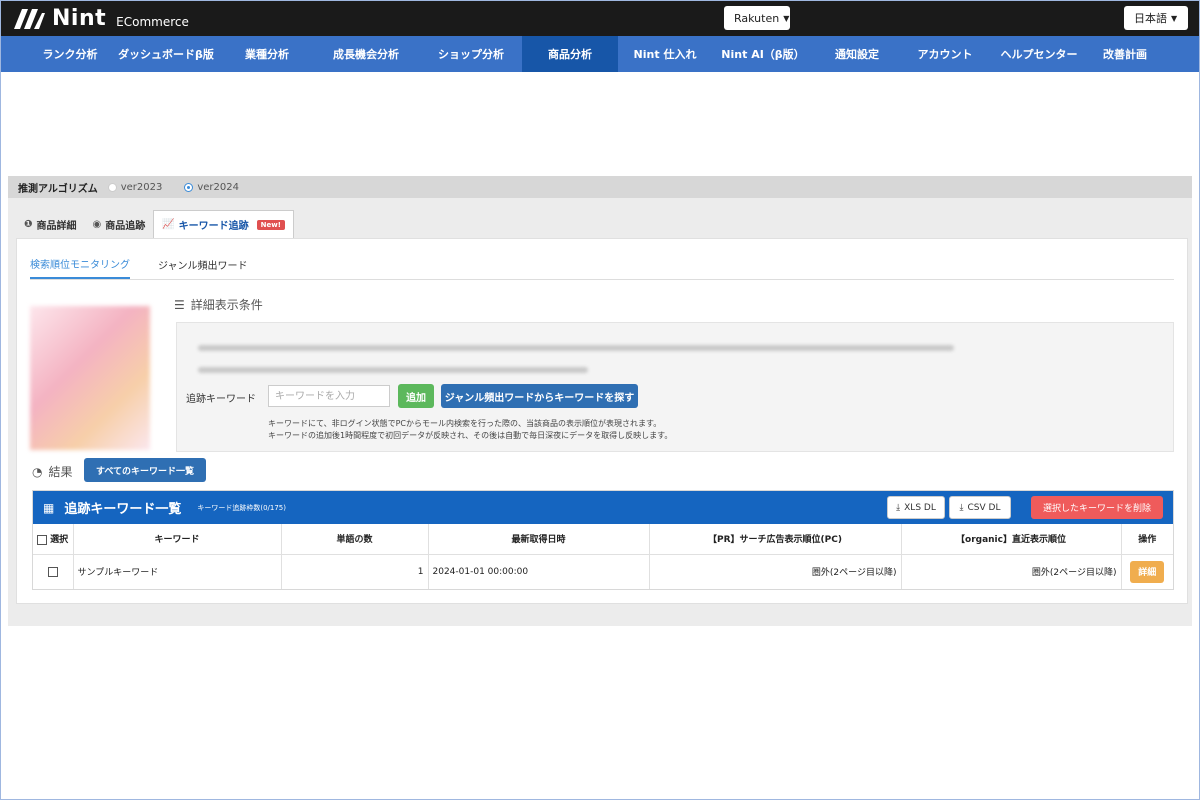 The height and width of the screenshot is (800, 1200). I want to click on nav-item-growth: 成長機会分析, so click(366, 54).